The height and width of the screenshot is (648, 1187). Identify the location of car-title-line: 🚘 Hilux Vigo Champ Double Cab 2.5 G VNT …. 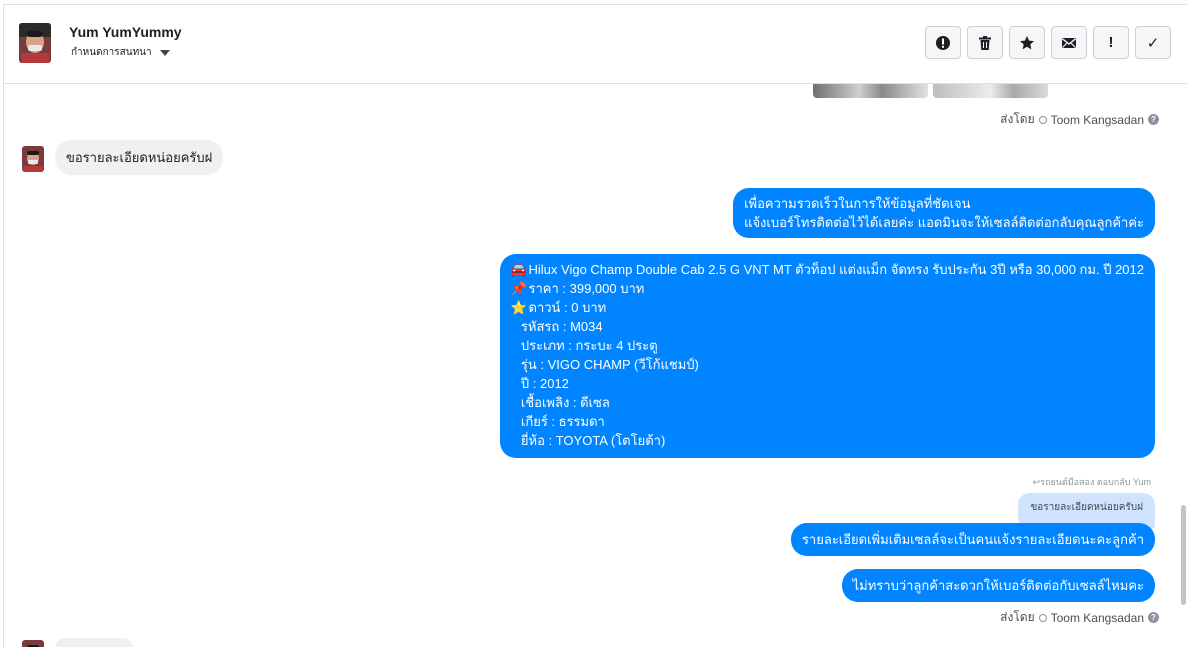
(827, 269).